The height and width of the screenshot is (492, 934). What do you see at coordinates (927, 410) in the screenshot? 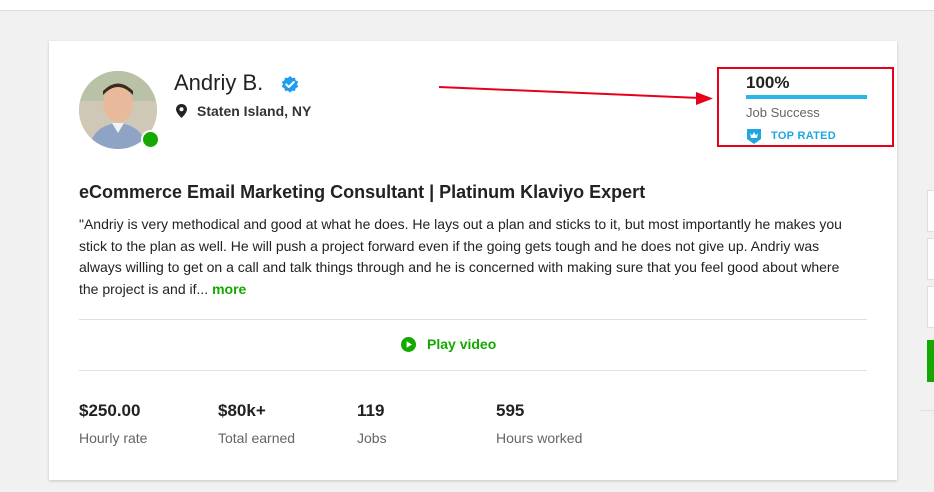
I see `divider` at bounding box center [927, 410].